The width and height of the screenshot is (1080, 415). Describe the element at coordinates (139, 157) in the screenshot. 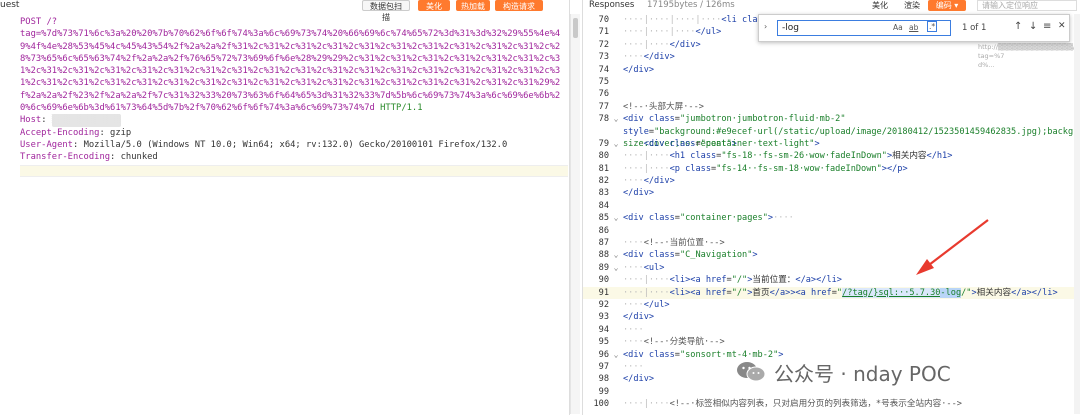

I see `header-value: chunked` at that location.